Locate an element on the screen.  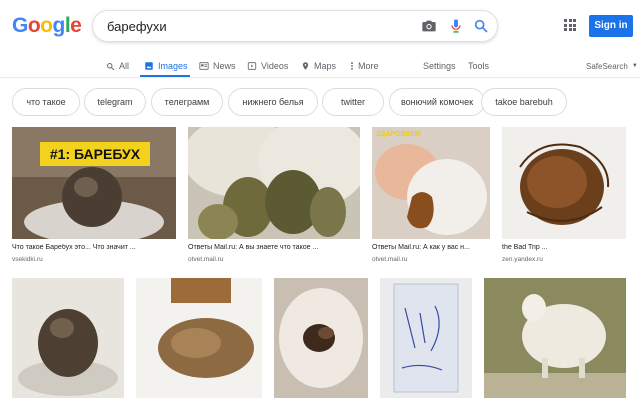
tab-label: All is located at coordinates (124, 66).